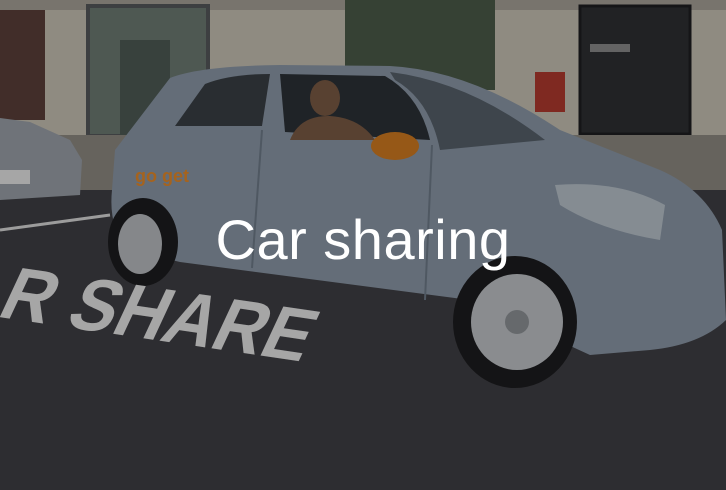  What do you see at coordinates (363, 239) in the screenshot?
I see `caption-text: Car sharing` at bounding box center [363, 239].